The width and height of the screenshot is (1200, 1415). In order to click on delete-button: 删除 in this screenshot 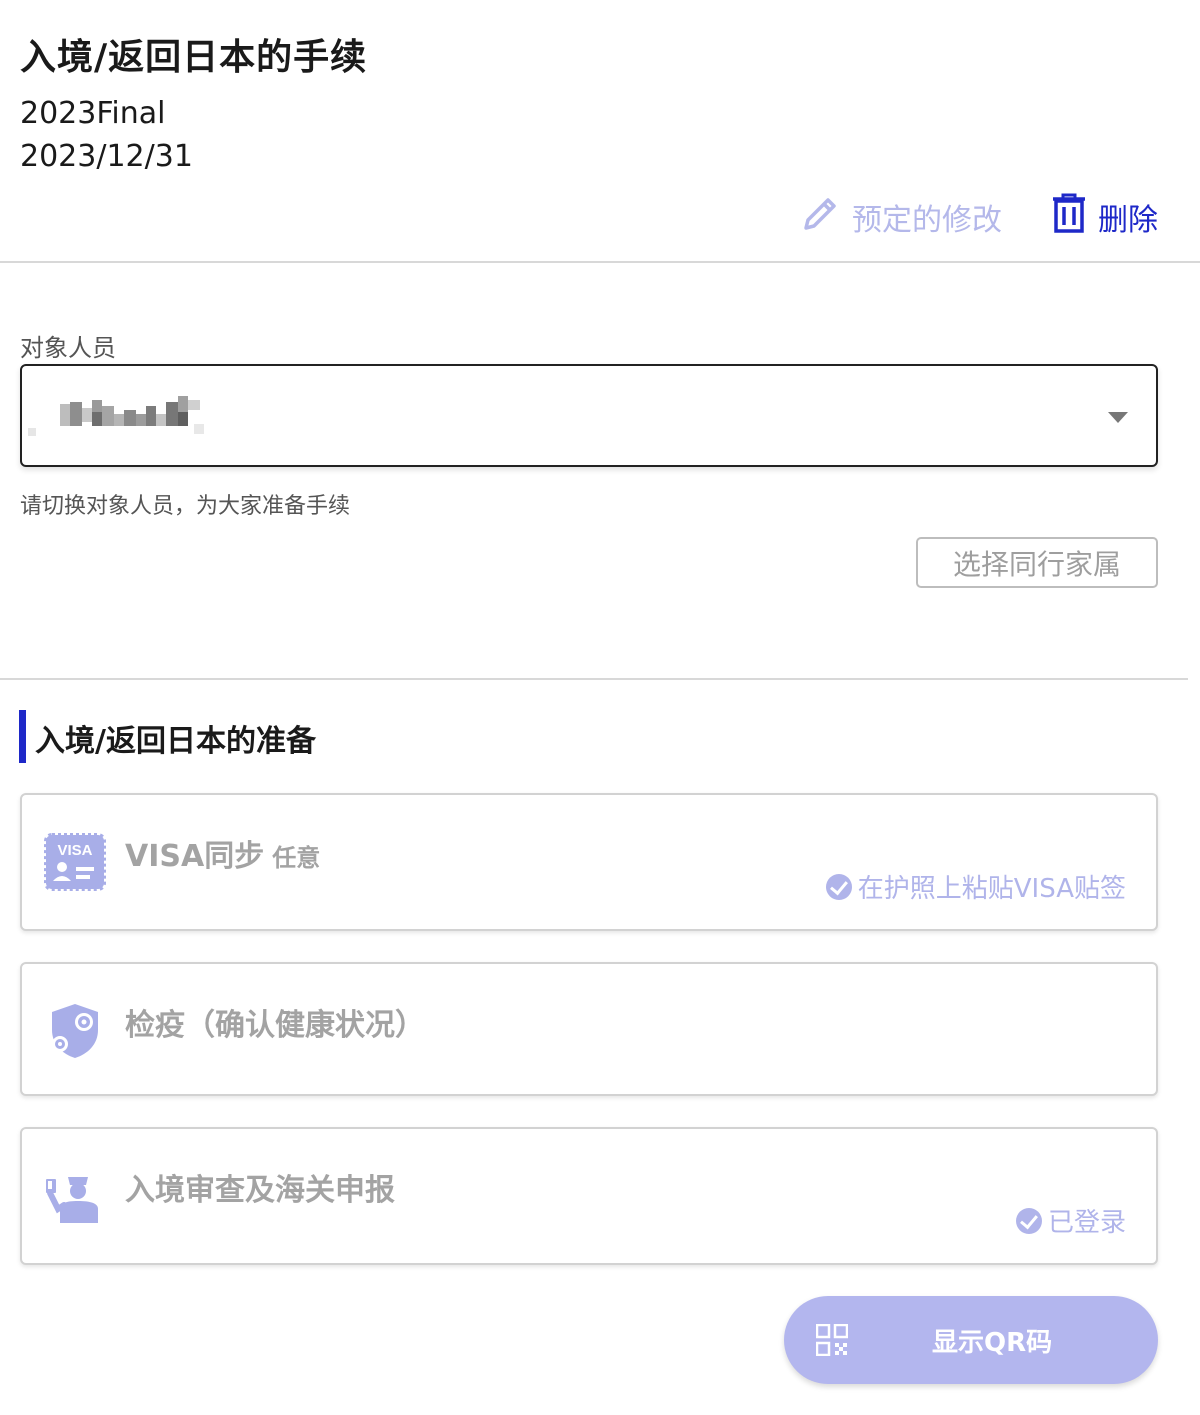, I will do `click(1104, 217)`.